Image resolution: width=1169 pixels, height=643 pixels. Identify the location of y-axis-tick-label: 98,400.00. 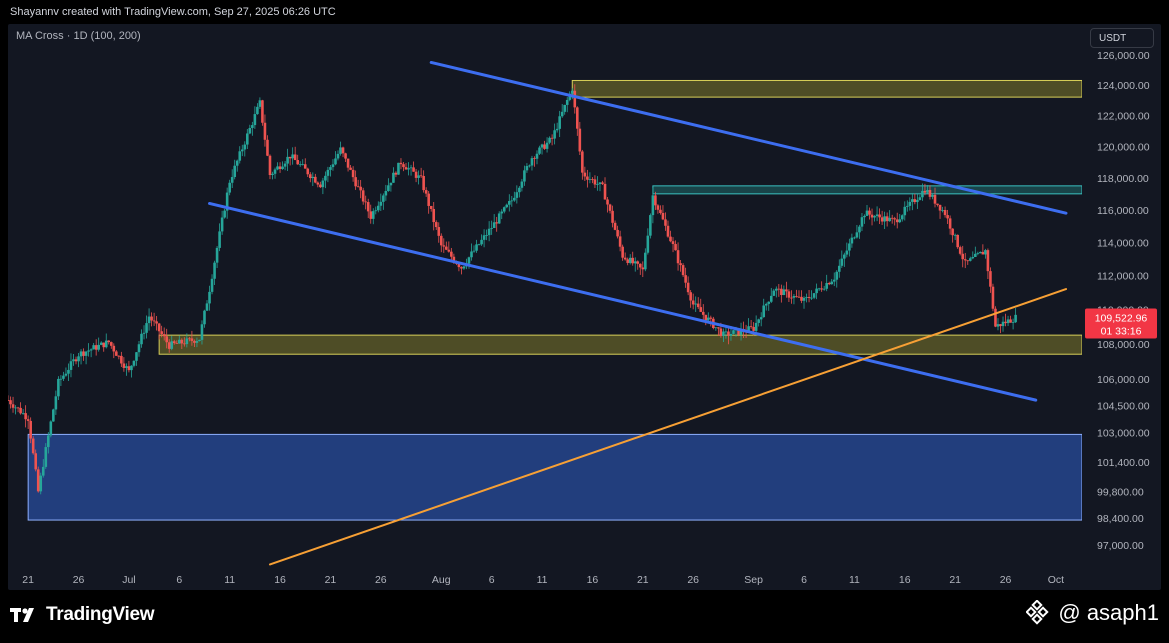
(1120, 519).